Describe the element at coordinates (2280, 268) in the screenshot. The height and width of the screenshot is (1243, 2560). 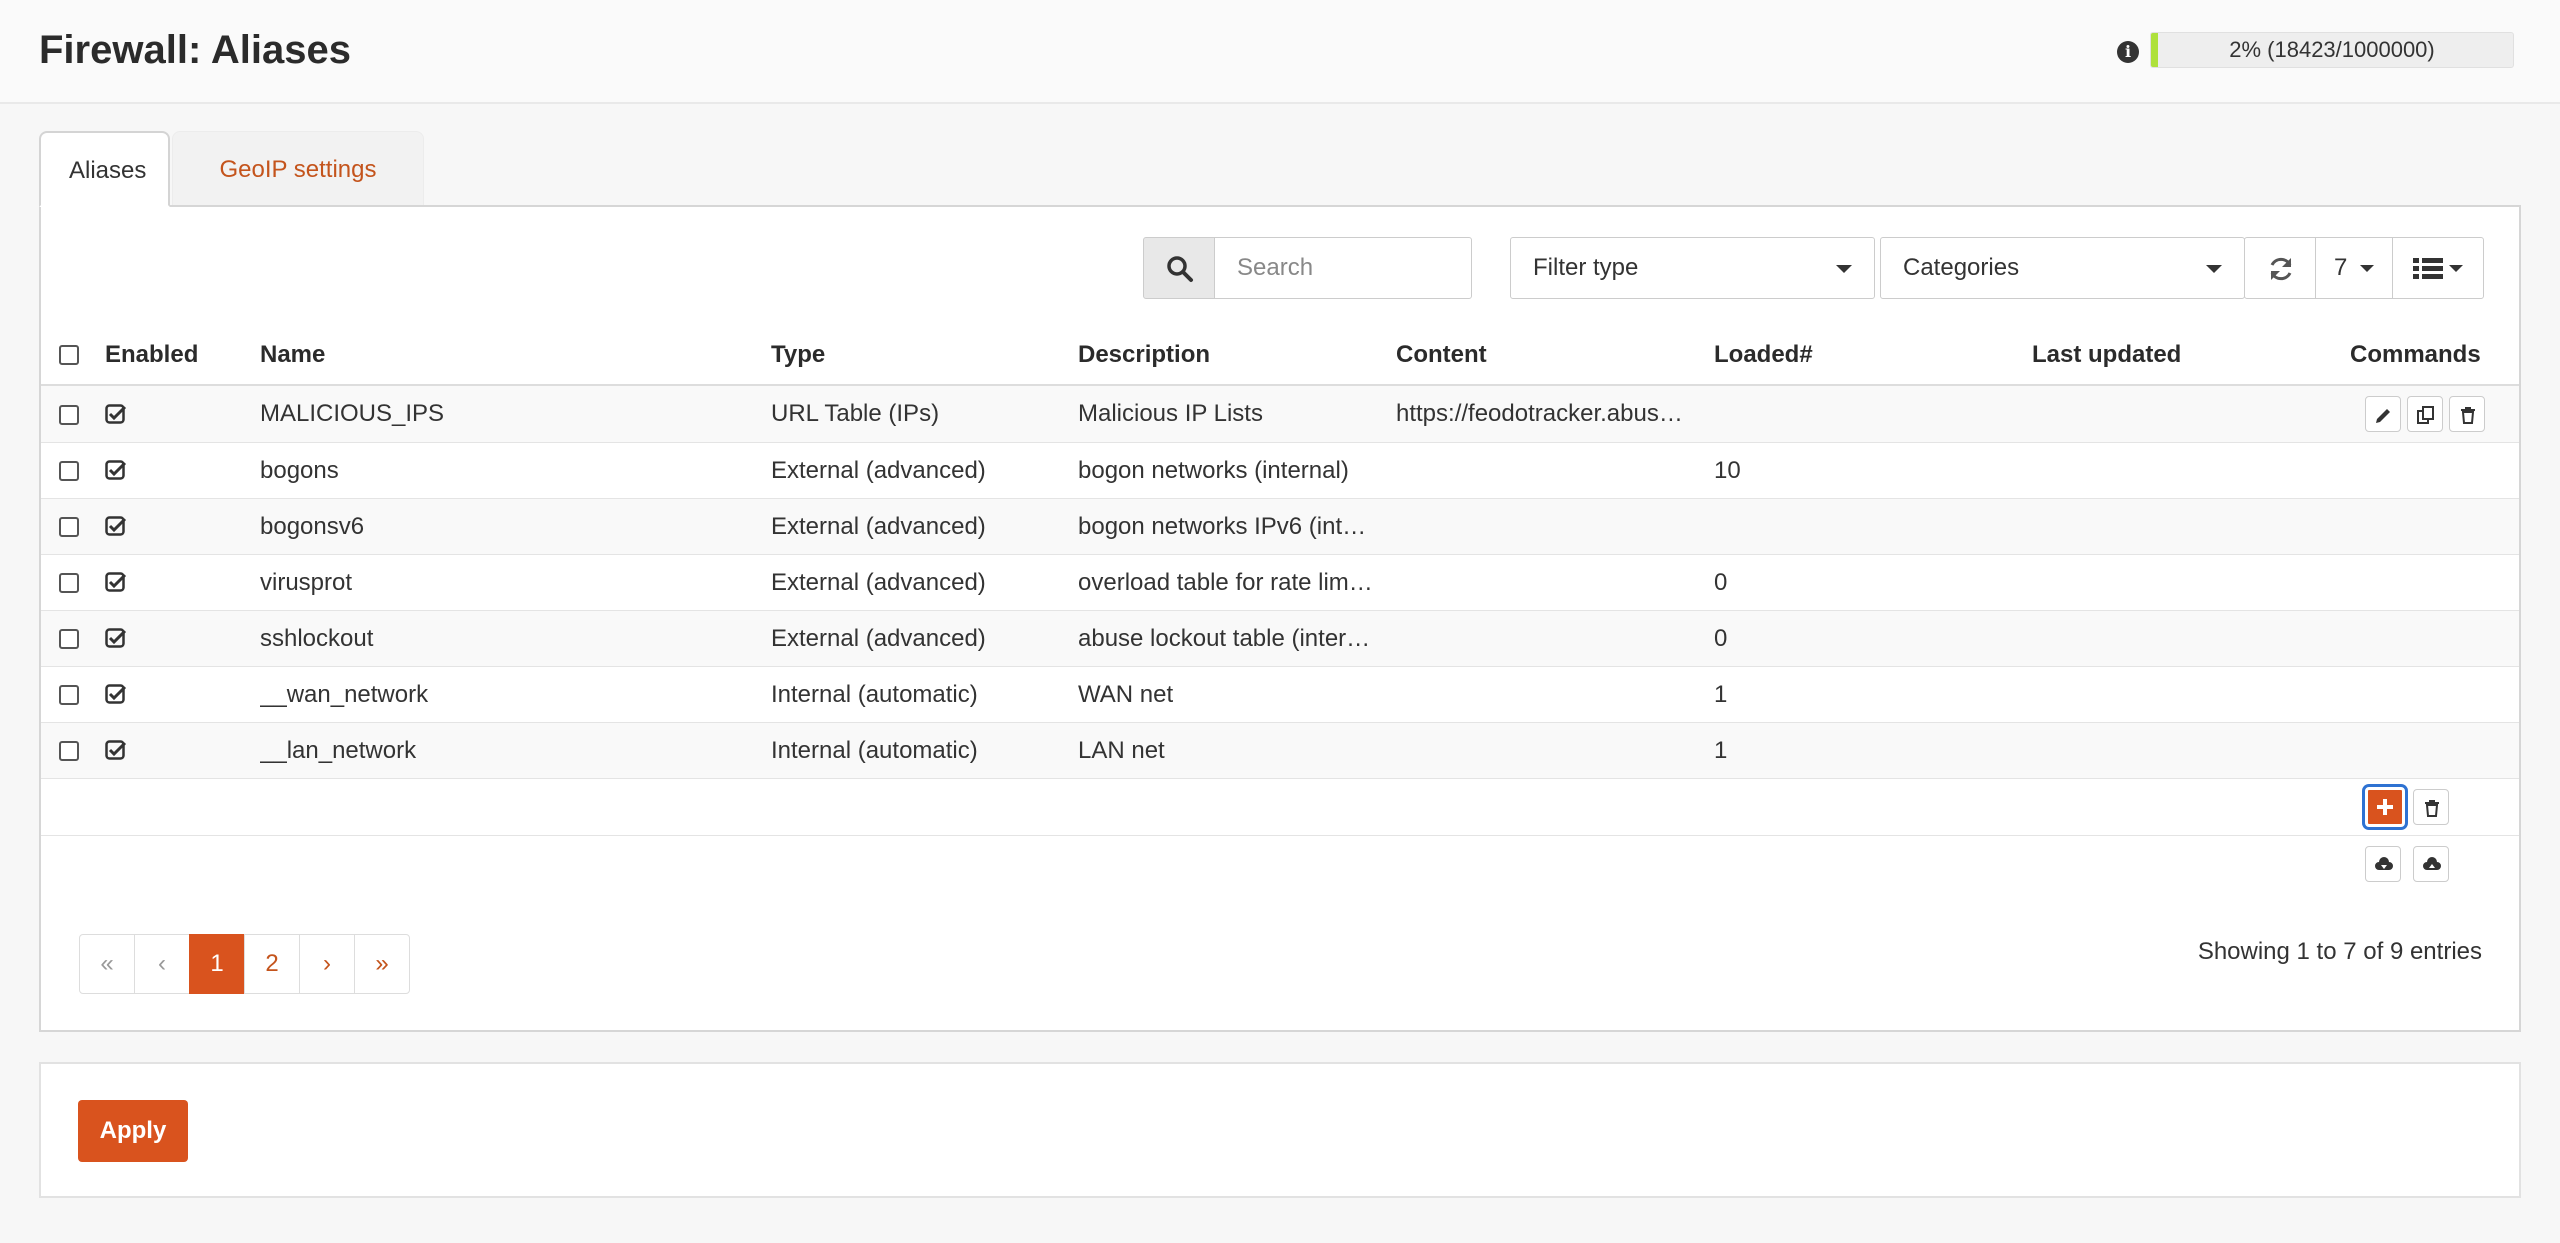
I see `refresh-button` at that location.